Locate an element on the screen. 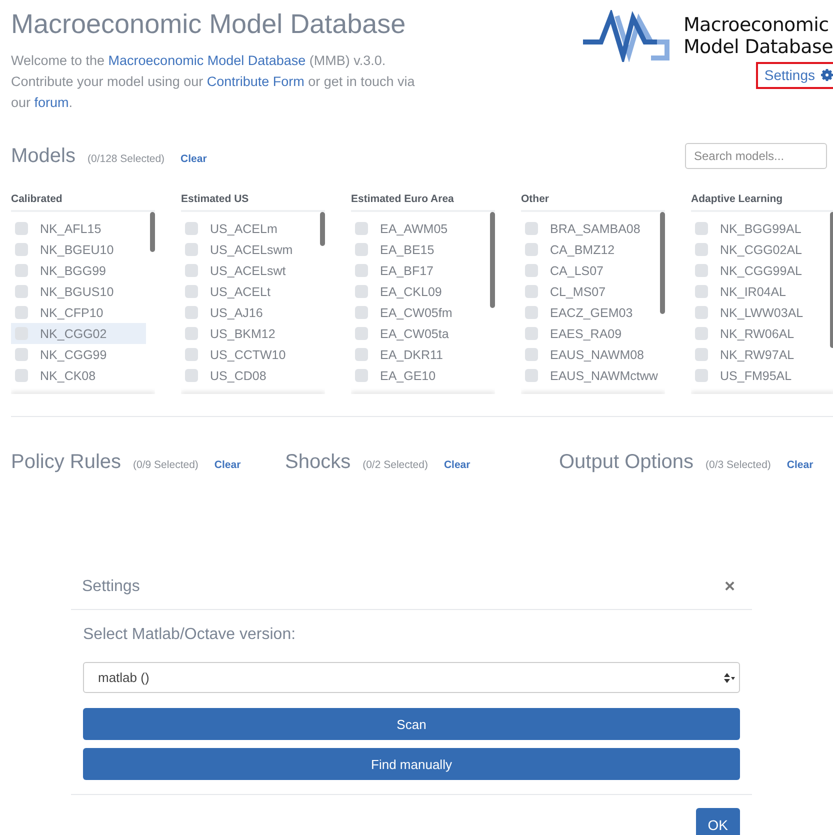 Image resolution: width=833 pixels, height=835 pixels. model-item: NK_CGG99 is located at coordinates (78, 354).